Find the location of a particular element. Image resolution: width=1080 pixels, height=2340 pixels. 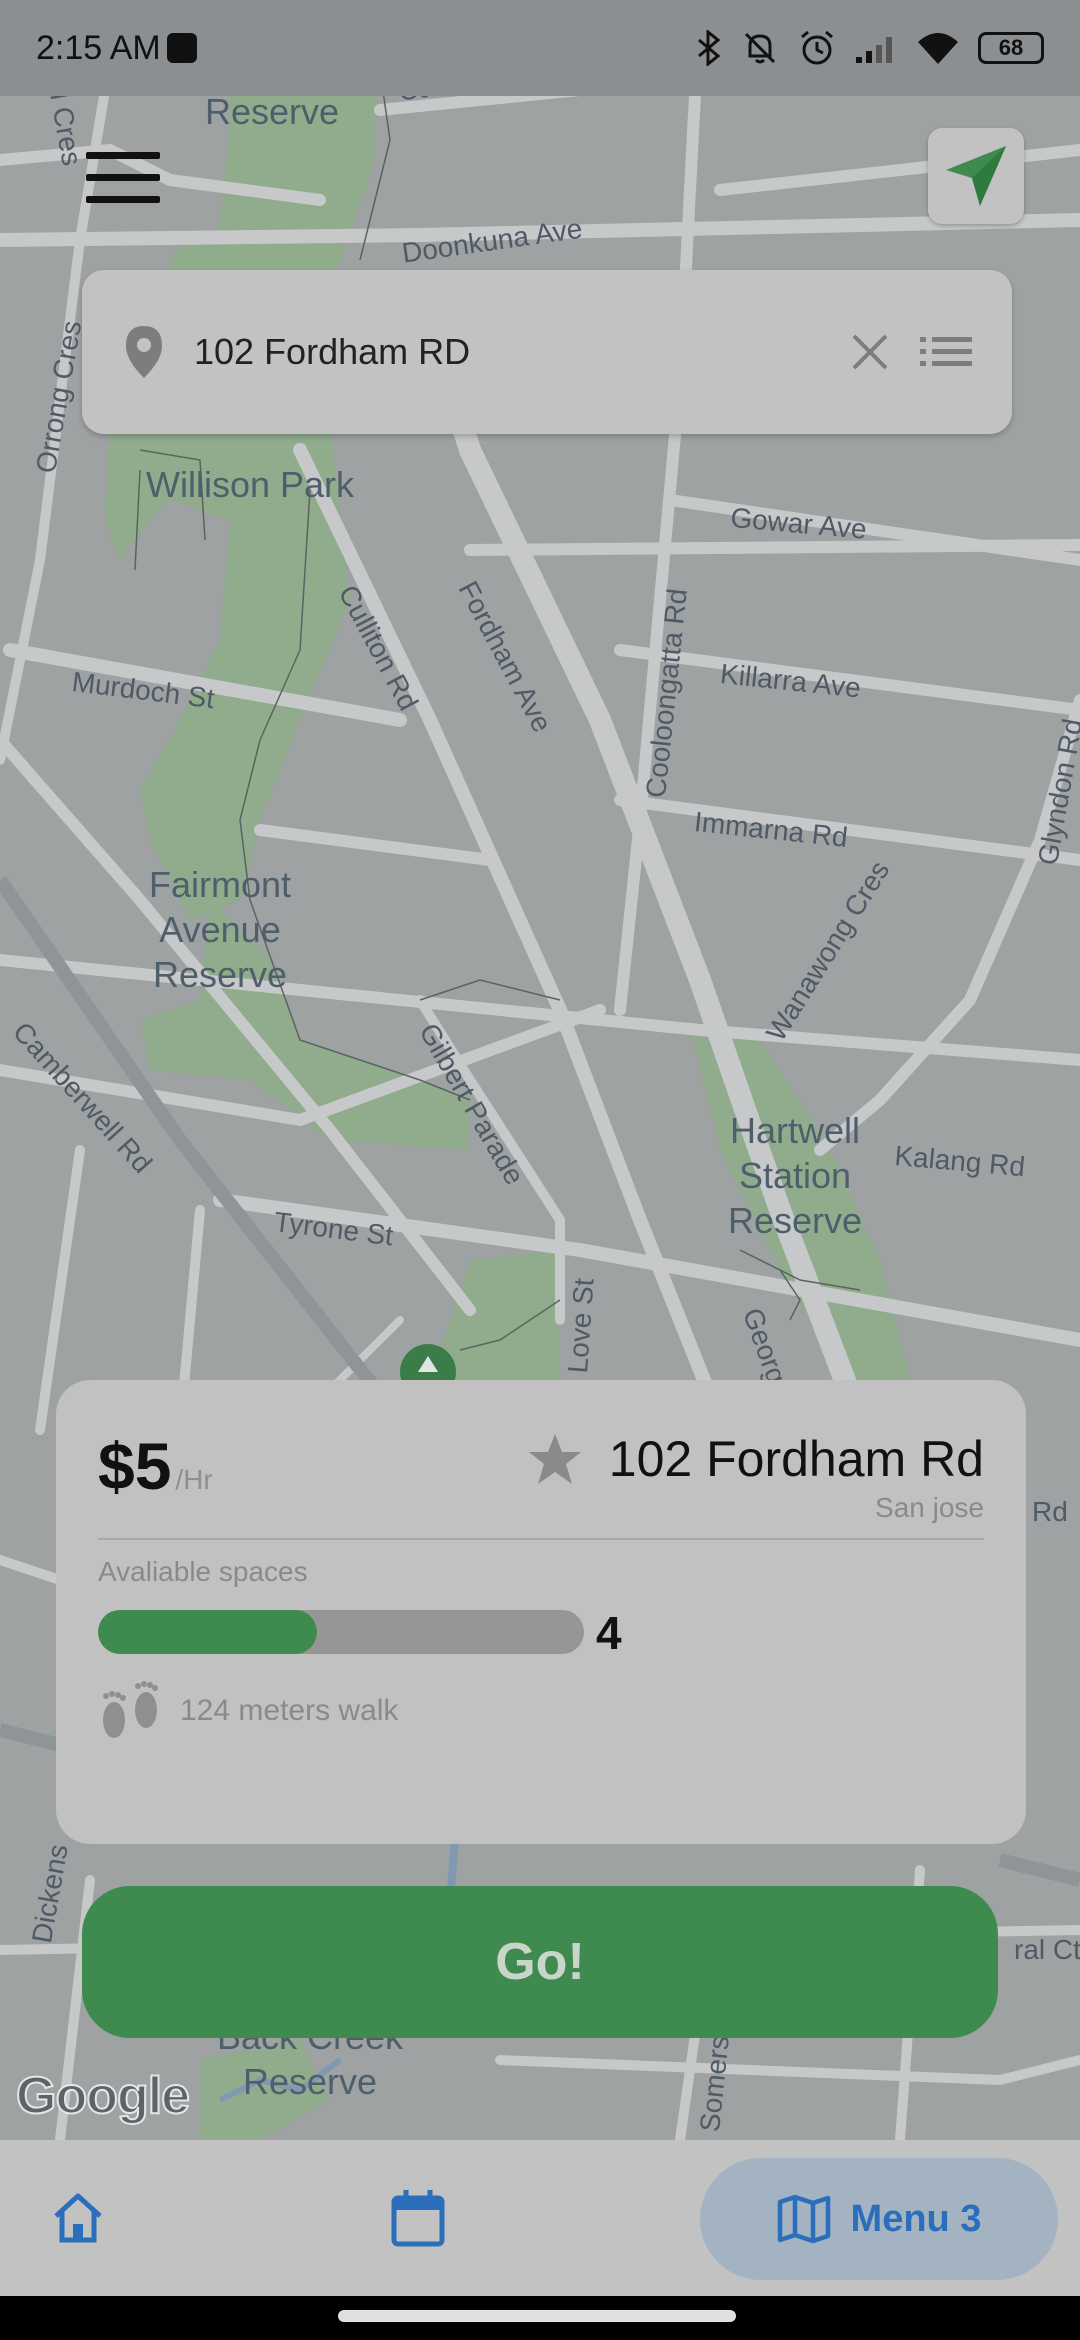

available-spaces-bar is located at coordinates (341, 1632).